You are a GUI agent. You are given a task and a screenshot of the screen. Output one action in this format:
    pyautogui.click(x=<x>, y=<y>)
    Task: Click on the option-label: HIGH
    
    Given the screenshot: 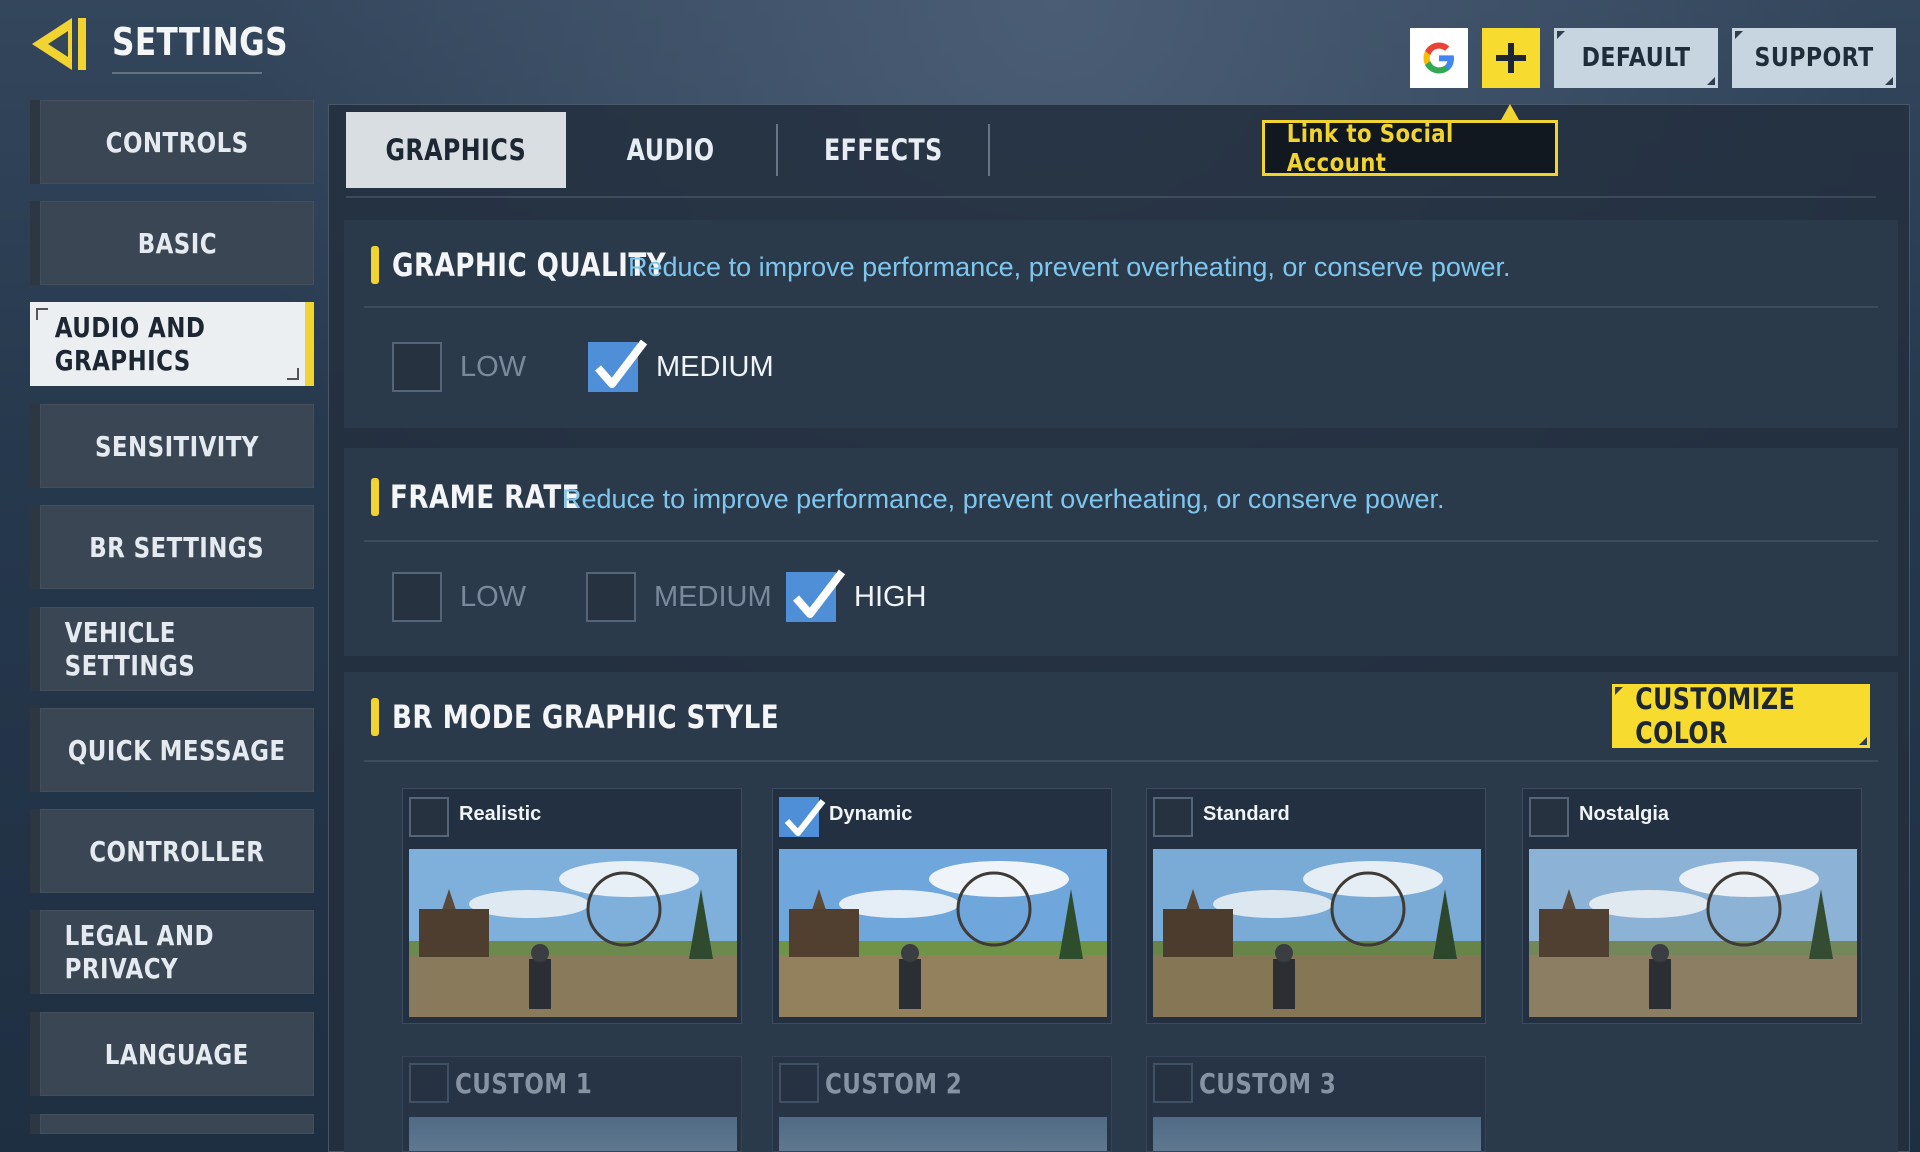 What is the action you would take?
    pyautogui.click(x=890, y=596)
    